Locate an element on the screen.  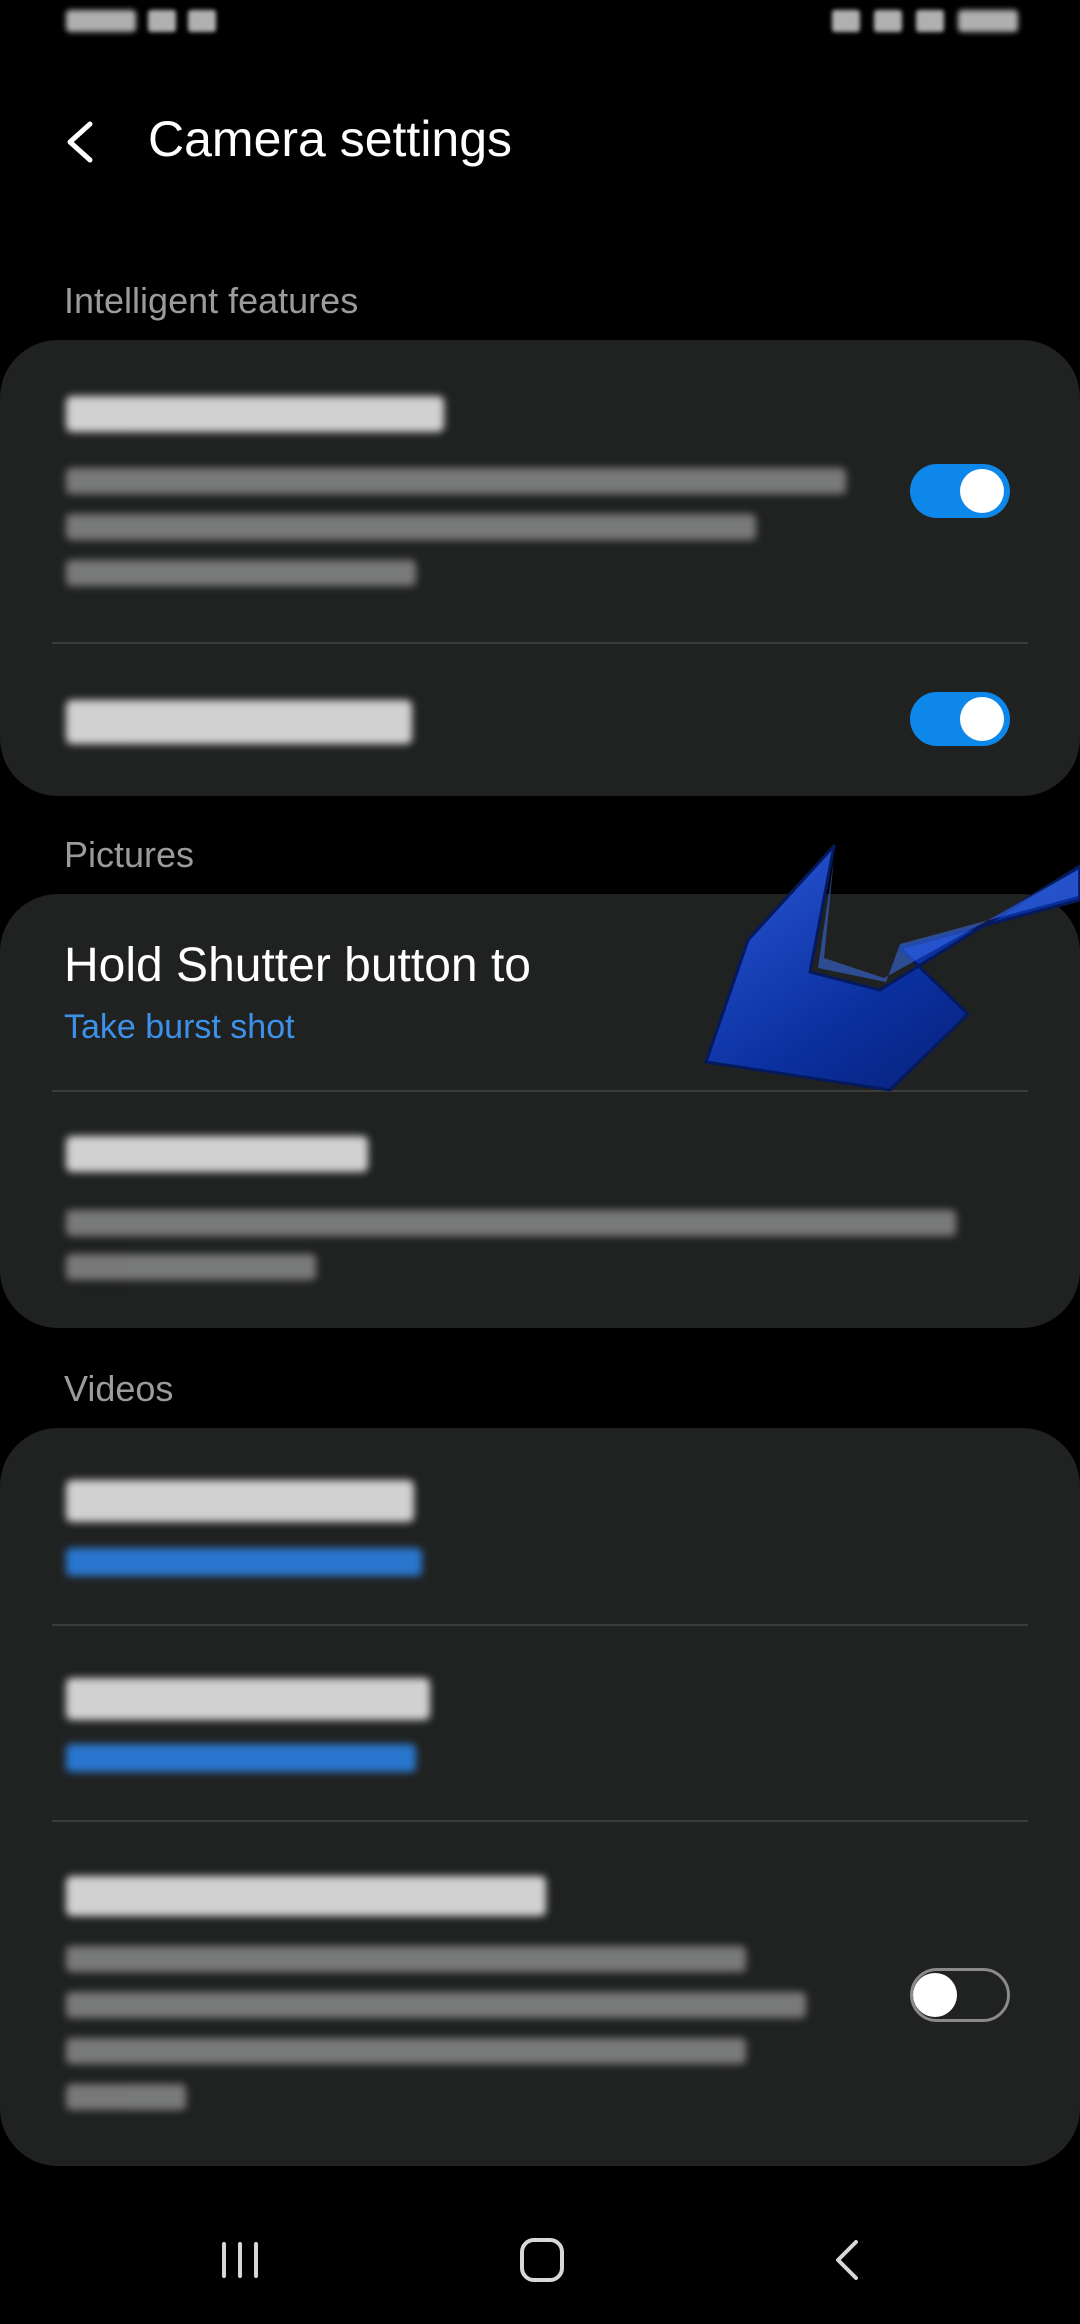
scene-optimizer-item is located at coordinates (540, 491).